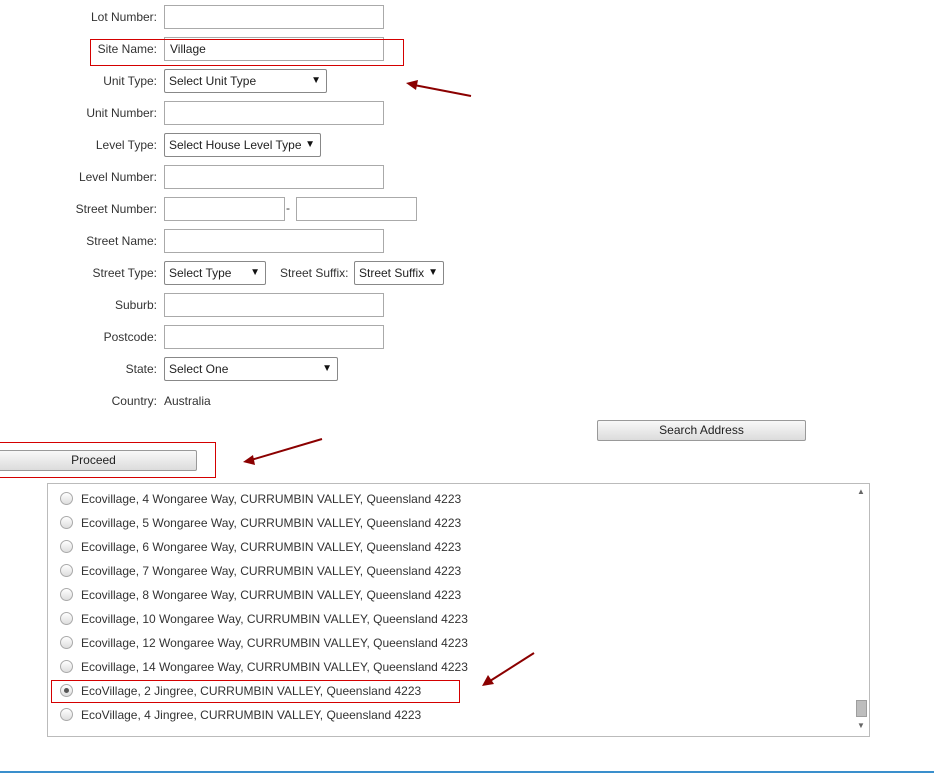 This screenshot has height=777, width=934. Describe the element at coordinates (467, 772) in the screenshot. I see `footer-divider` at that location.